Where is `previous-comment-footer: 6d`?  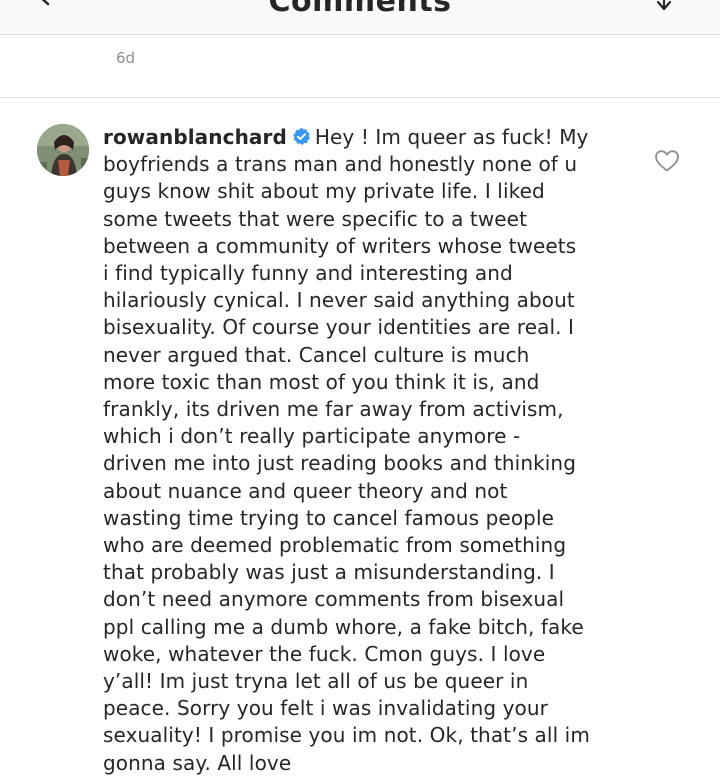
previous-comment-footer: 6d is located at coordinates (360, 66).